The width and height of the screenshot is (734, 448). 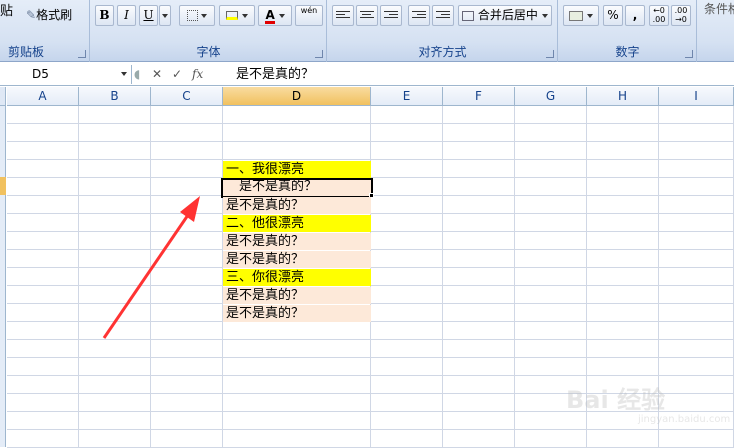 What do you see at coordinates (190, 209) in the screenshot?
I see `arrow-head` at bounding box center [190, 209].